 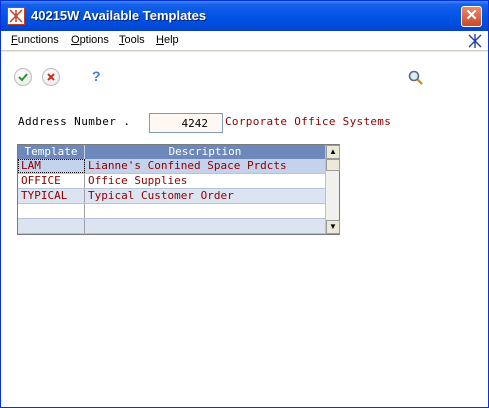 I want to click on ok-button, so click(x=23, y=77).